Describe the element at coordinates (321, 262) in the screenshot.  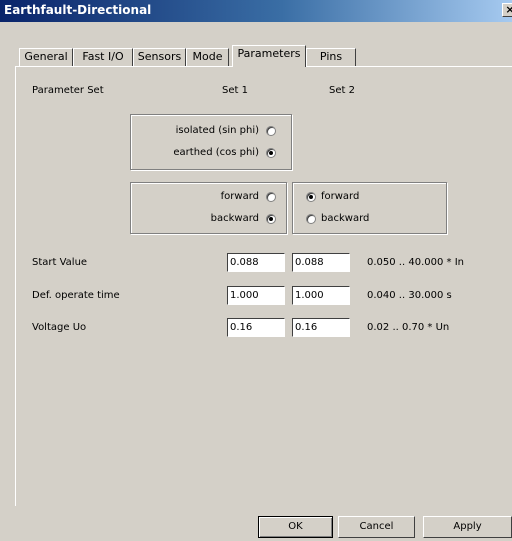
I see `start-value-set2-input` at that location.